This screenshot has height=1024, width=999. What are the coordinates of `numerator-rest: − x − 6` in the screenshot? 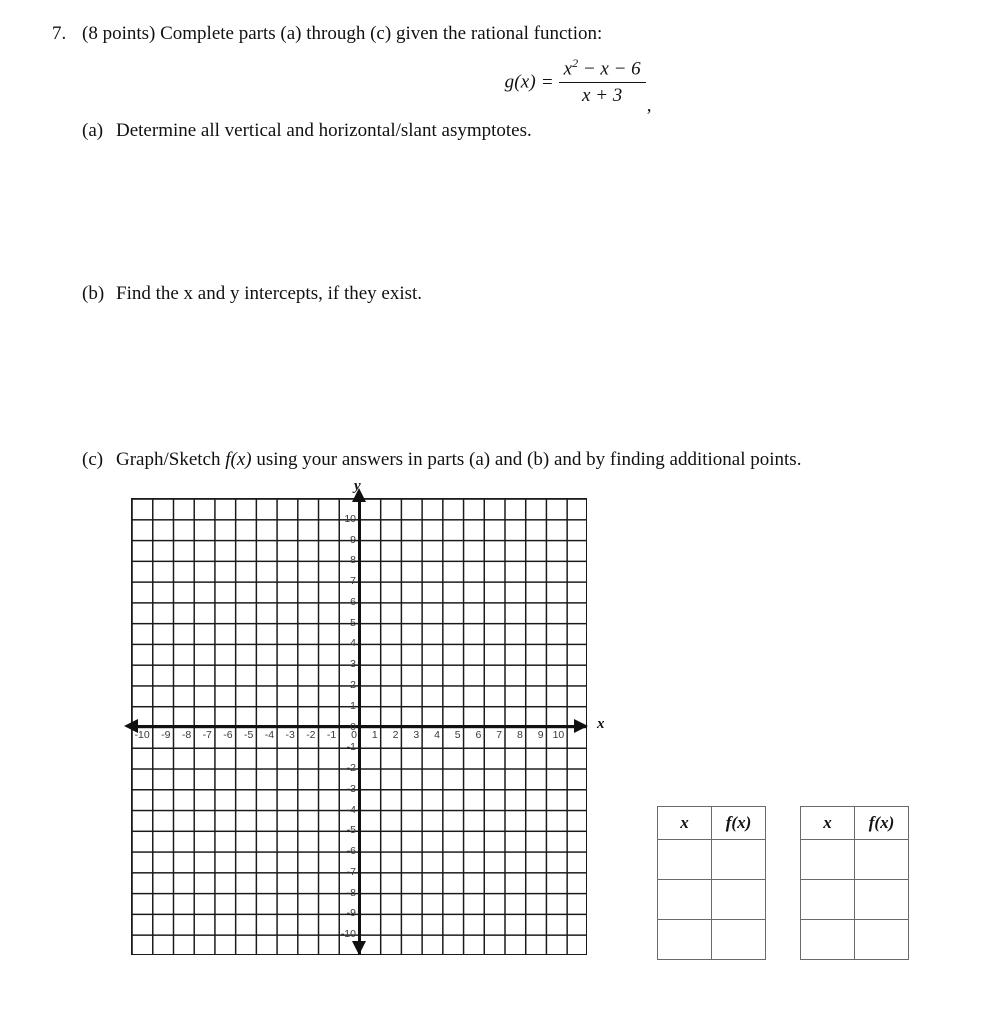 It's located at (609, 69).